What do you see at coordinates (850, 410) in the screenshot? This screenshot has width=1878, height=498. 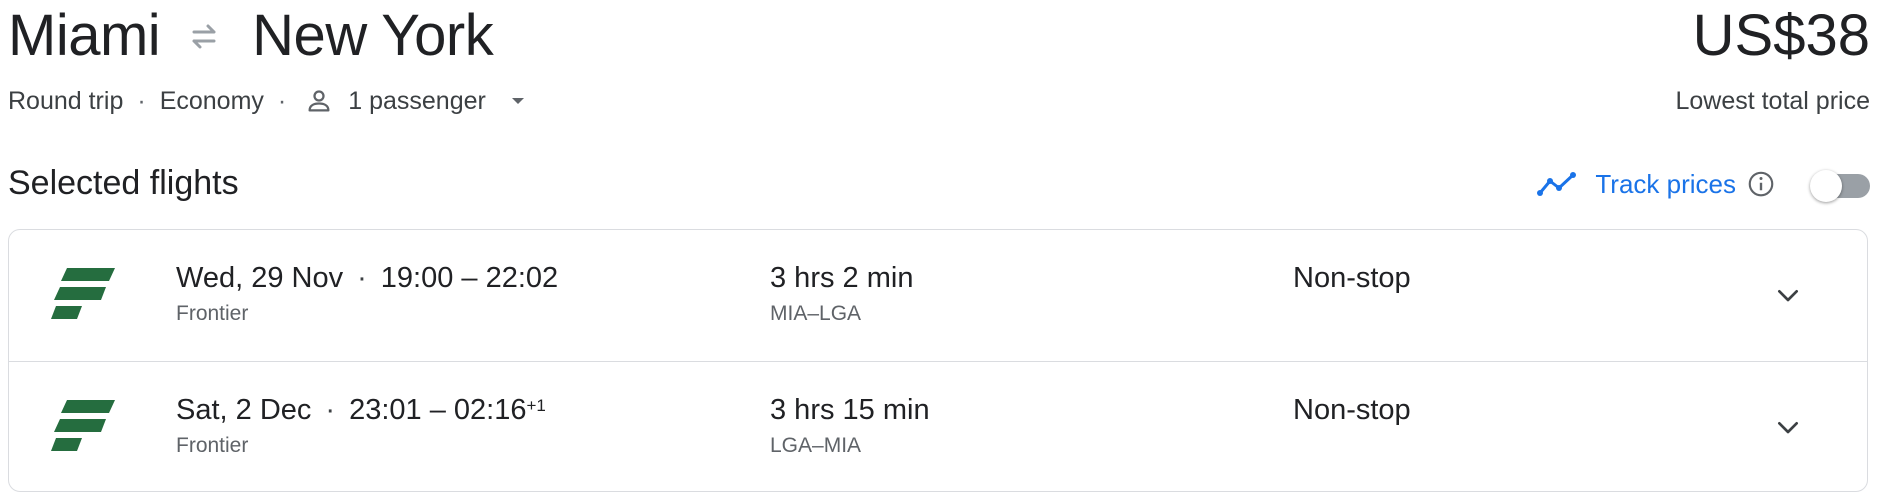 I see `flight-duration: 3 hrs 15 min` at bounding box center [850, 410].